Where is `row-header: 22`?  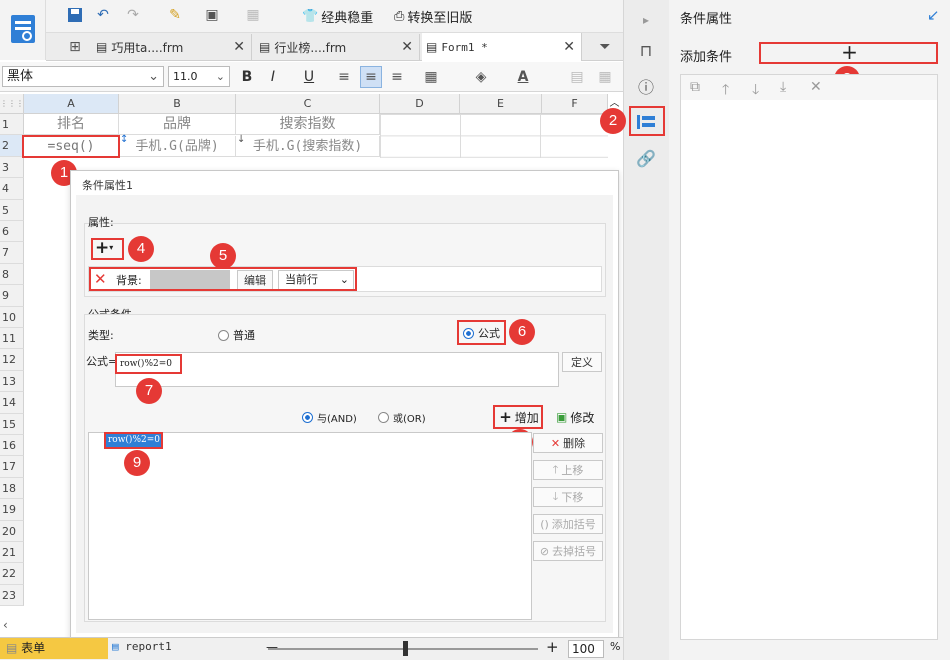 row-header: 22 is located at coordinates (12, 574).